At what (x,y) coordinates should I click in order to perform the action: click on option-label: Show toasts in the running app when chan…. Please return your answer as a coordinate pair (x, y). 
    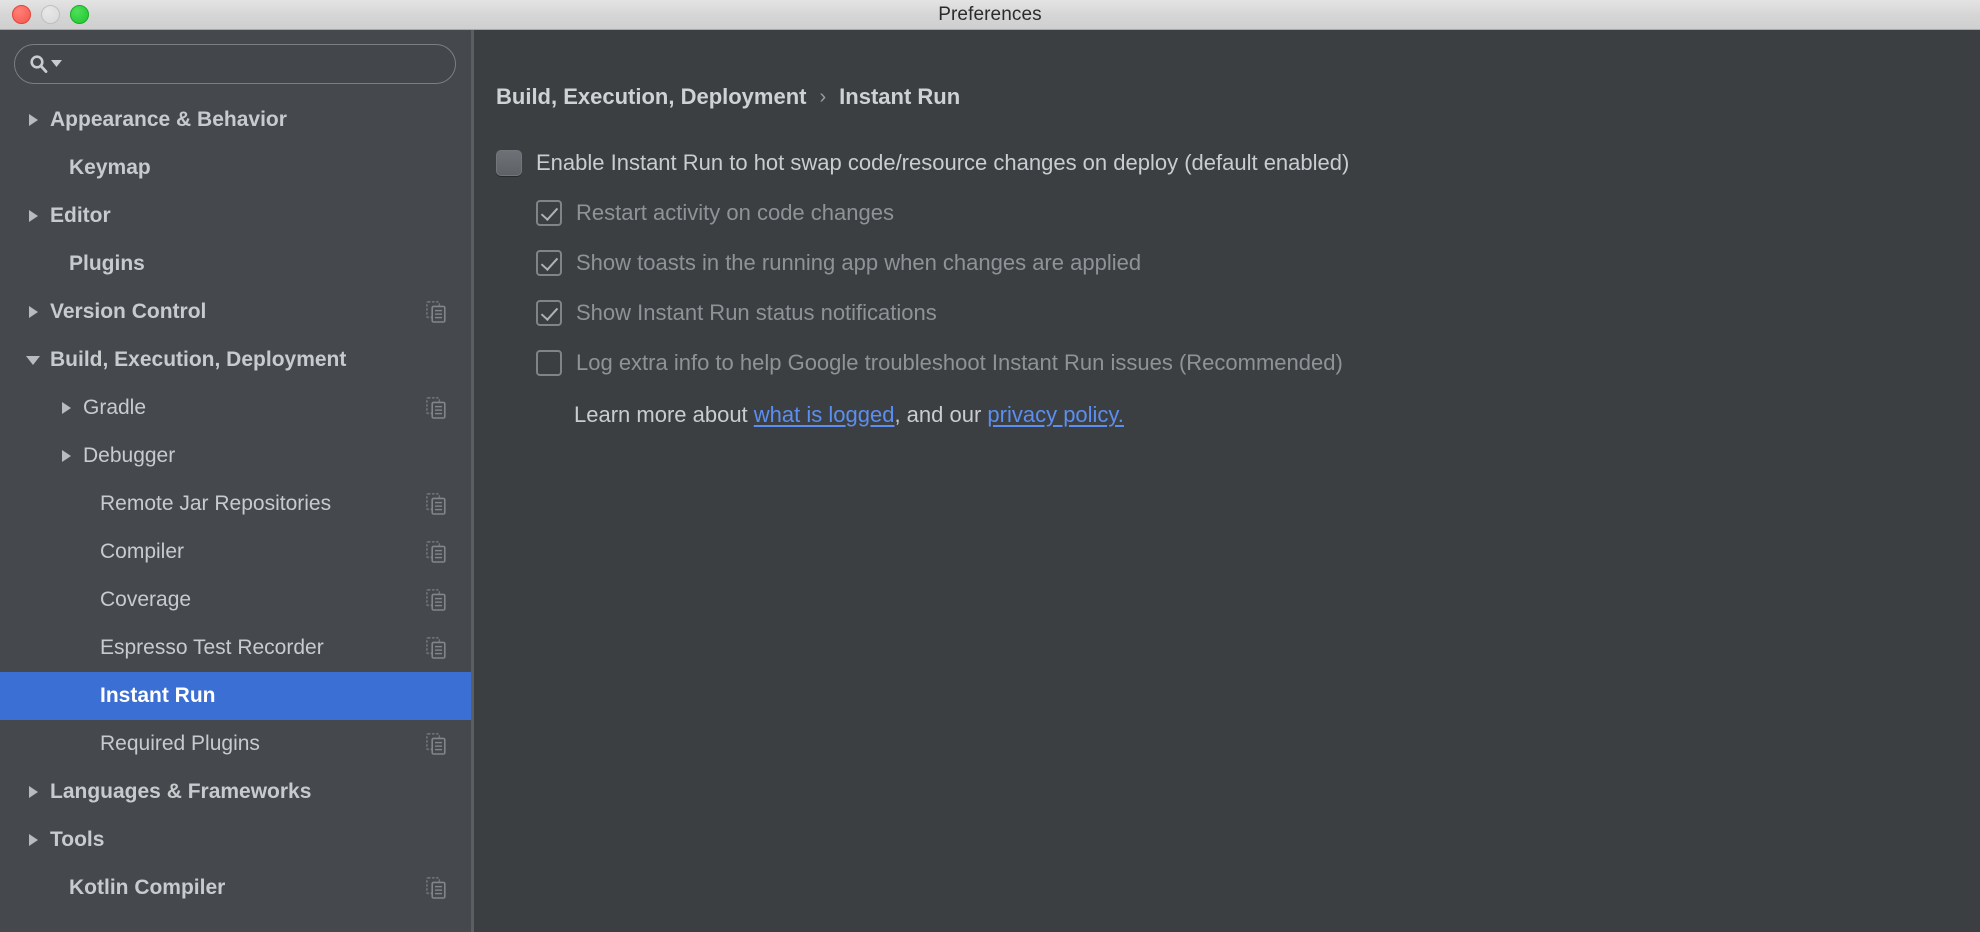
    Looking at the image, I should click on (859, 262).